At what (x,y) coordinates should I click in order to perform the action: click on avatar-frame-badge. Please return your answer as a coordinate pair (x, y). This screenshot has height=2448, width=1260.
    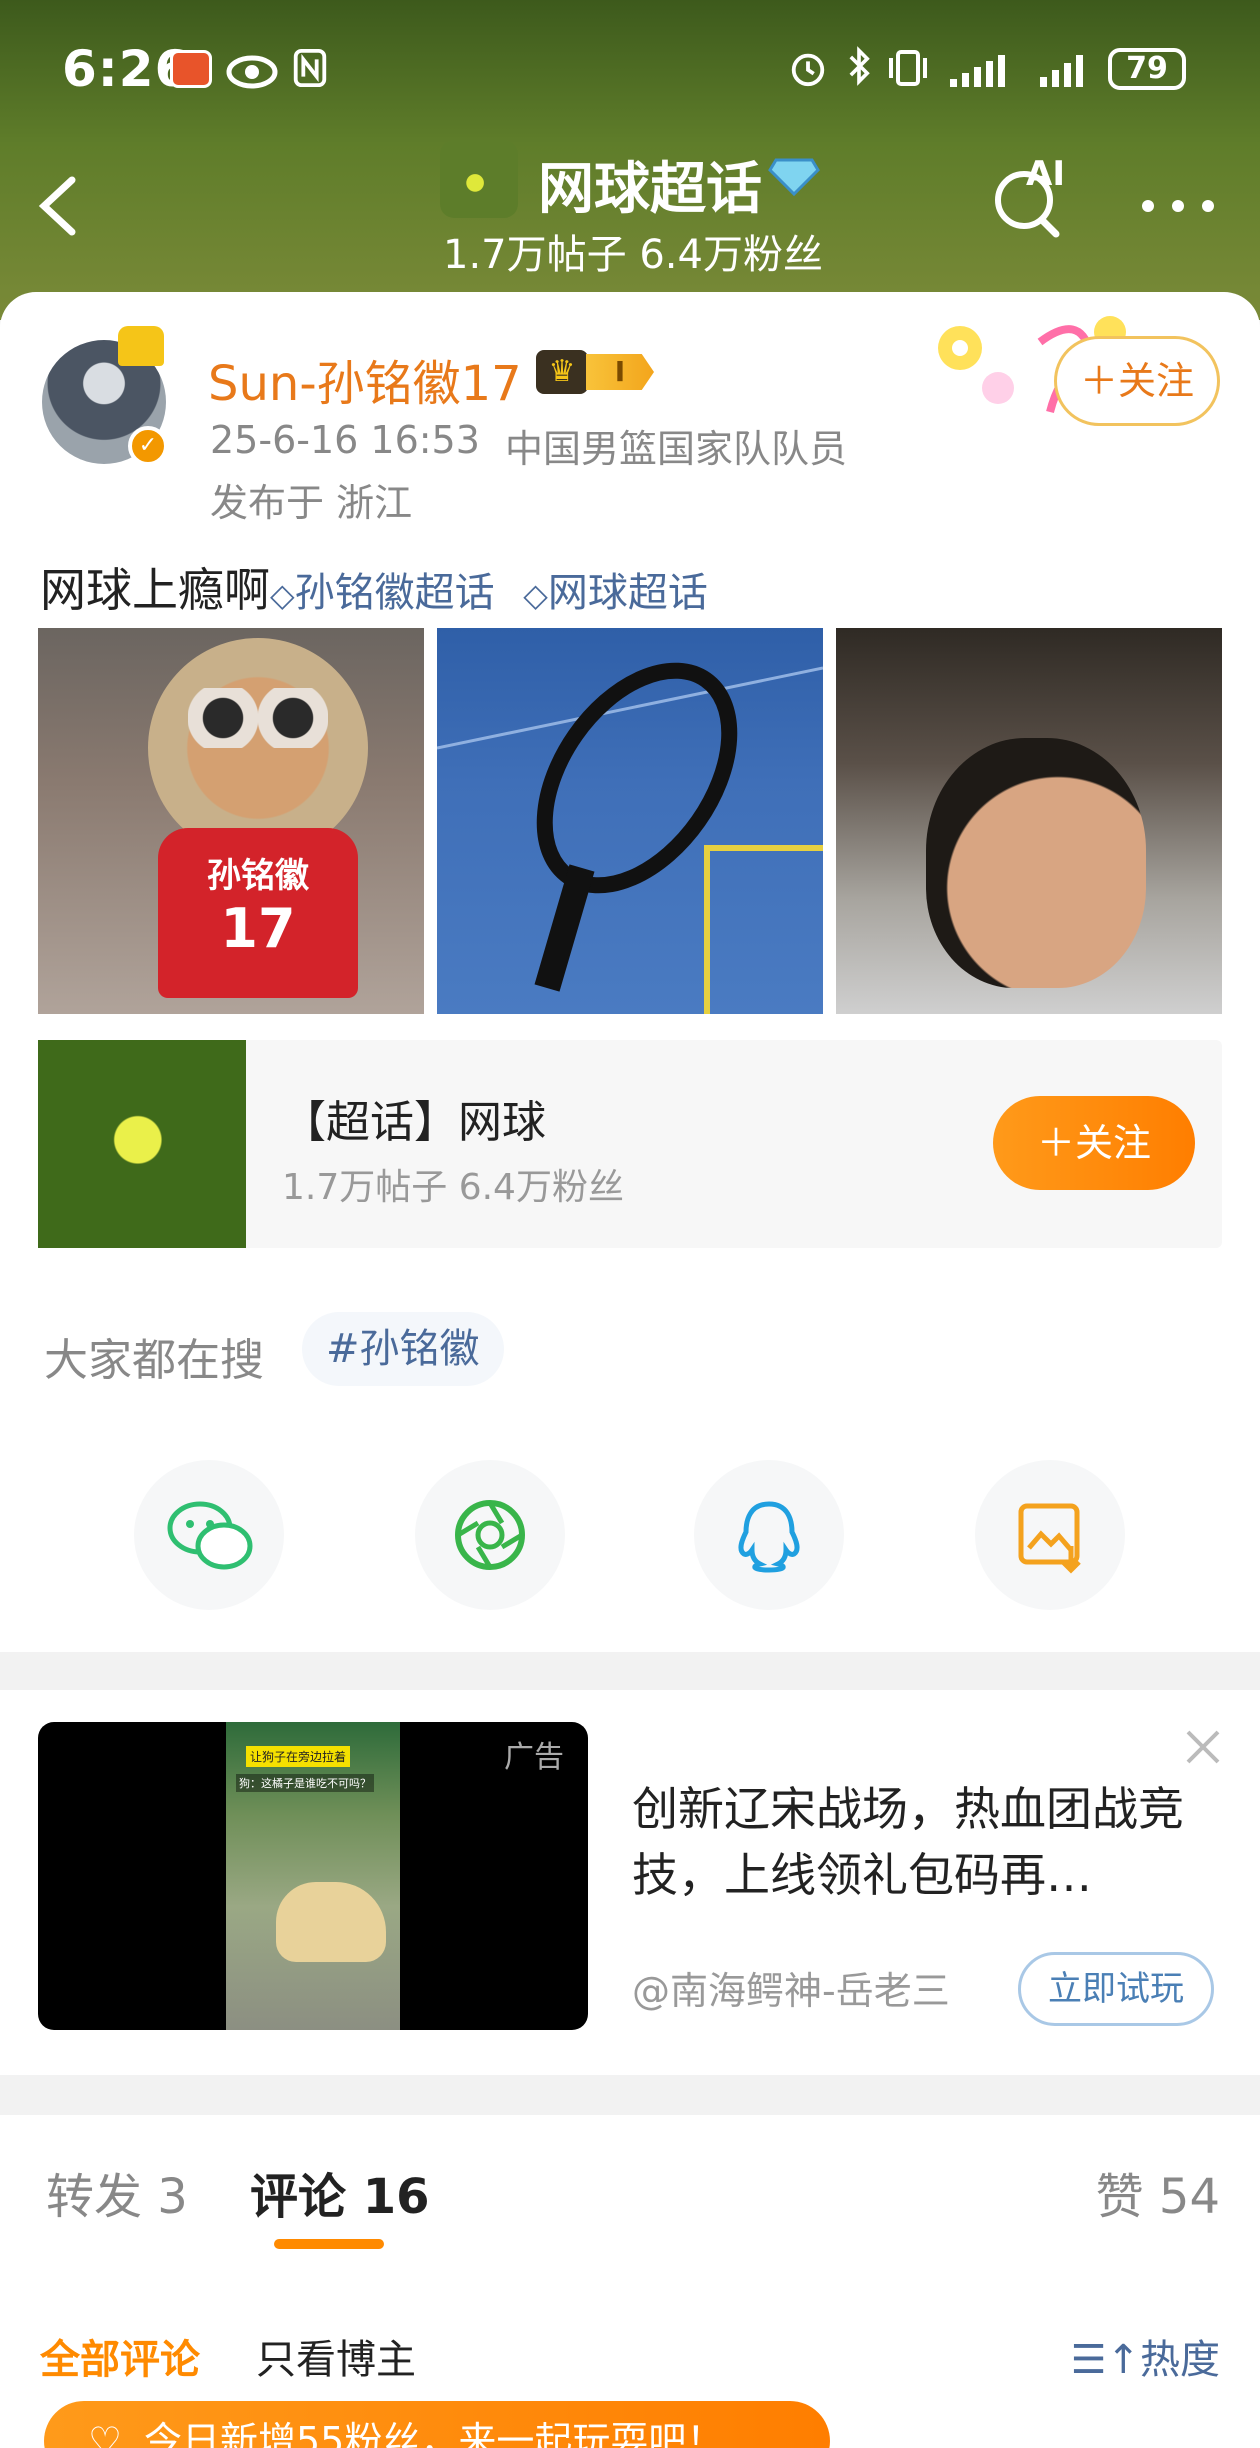
    Looking at the image, I should click on (141, 346).